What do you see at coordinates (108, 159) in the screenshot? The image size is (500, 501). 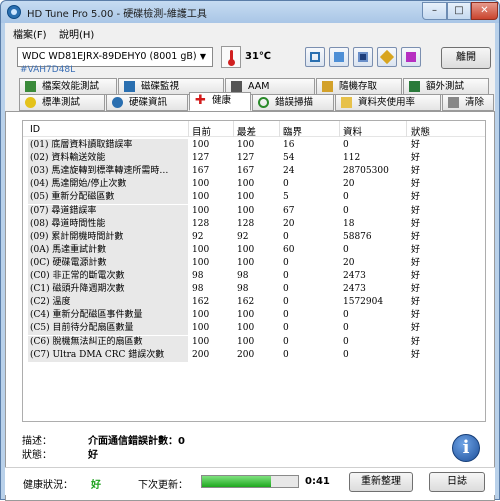 I see `cell-id: (02) 資料輸送效能` at bounding box center [108, 159].